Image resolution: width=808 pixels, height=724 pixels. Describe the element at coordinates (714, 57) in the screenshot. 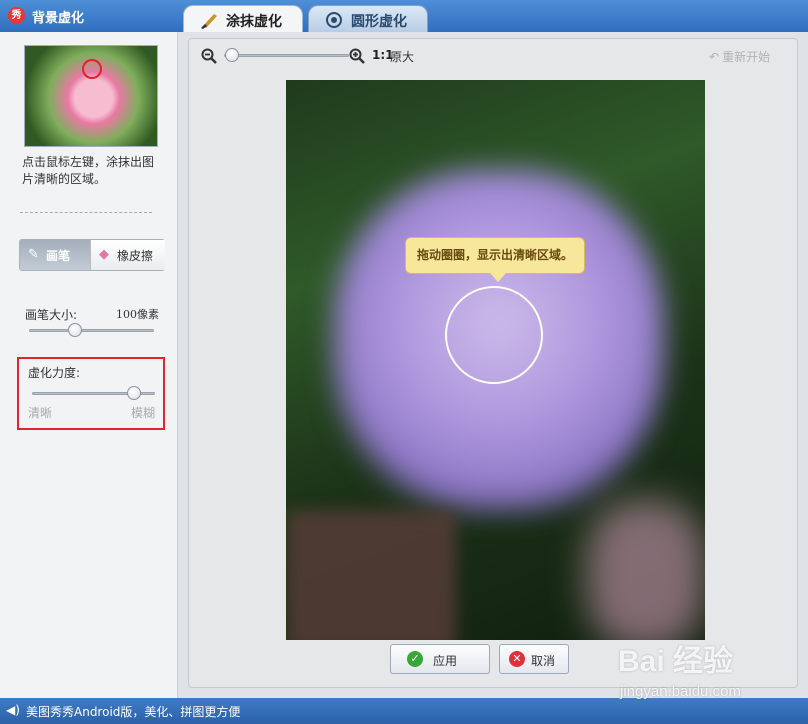

I see `undo-icon: ↶` at that location.